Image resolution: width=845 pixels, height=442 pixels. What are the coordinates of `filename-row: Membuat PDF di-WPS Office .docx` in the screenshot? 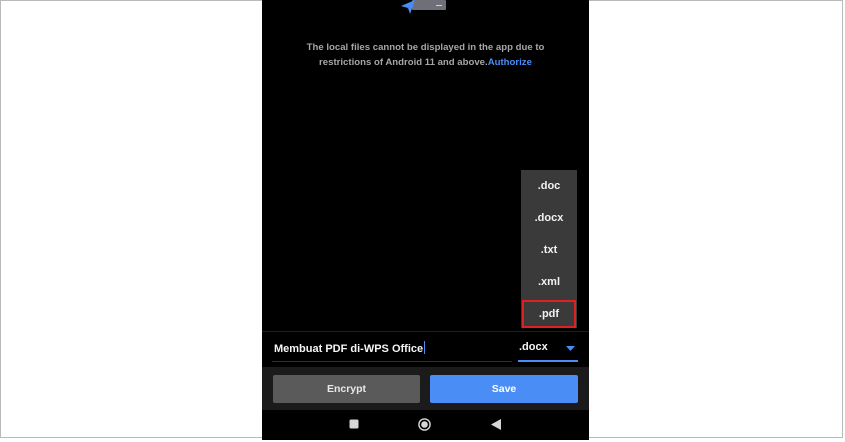 It's located at (425, 349).